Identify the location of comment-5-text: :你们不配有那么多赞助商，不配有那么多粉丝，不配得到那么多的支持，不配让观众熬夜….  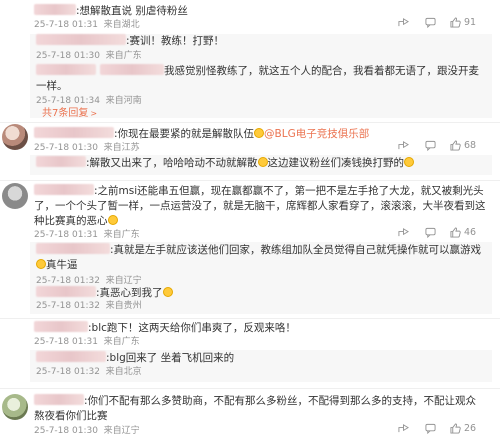
(255, 408).